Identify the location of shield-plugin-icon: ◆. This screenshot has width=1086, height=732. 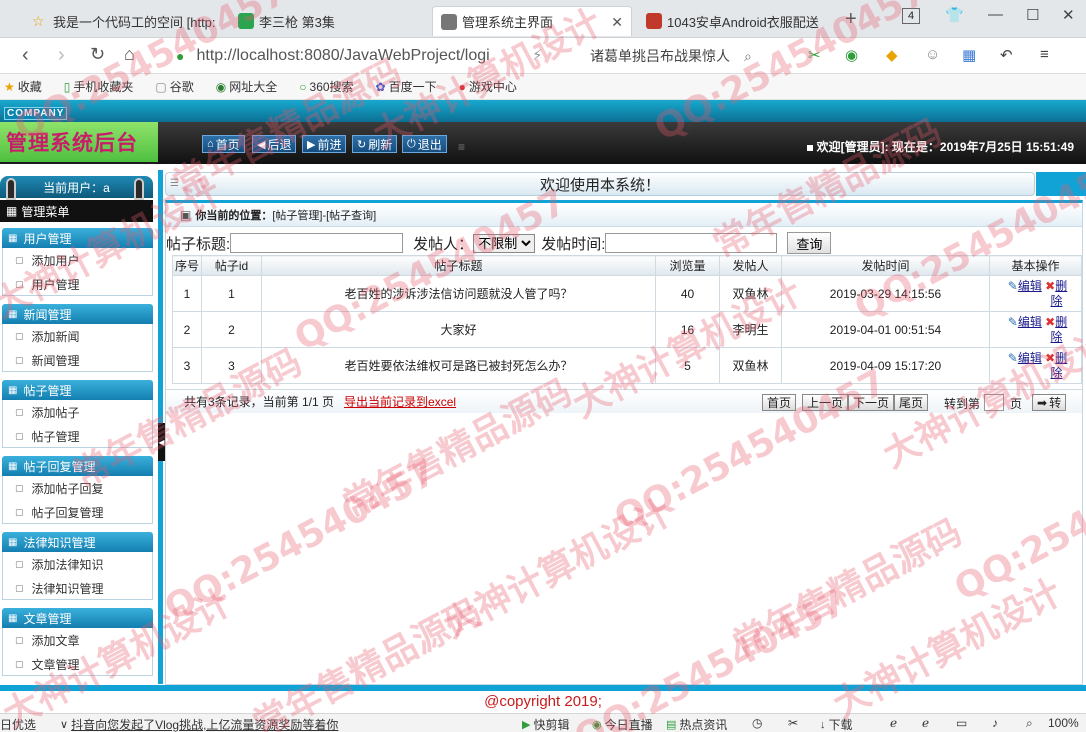
(892, 55).